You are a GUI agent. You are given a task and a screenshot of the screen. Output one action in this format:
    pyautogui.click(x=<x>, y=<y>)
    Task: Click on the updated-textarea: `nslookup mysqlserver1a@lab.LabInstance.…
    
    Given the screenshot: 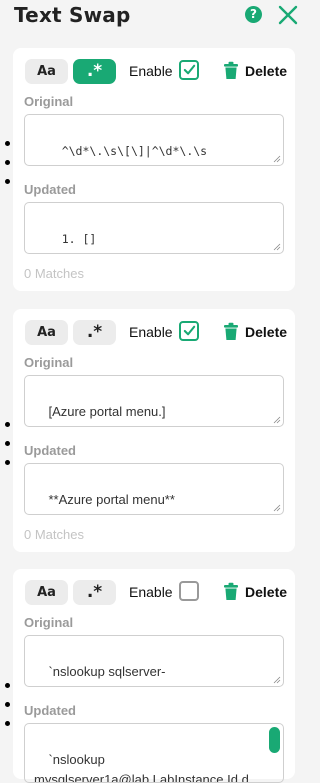 What is the action you would take?
    pyautogui.click(x=154, y=753)
    